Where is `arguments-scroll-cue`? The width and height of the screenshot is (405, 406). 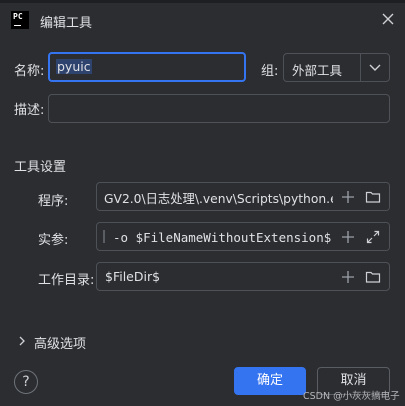 arguments-scroll-cue is located at coordinates (104, 236).